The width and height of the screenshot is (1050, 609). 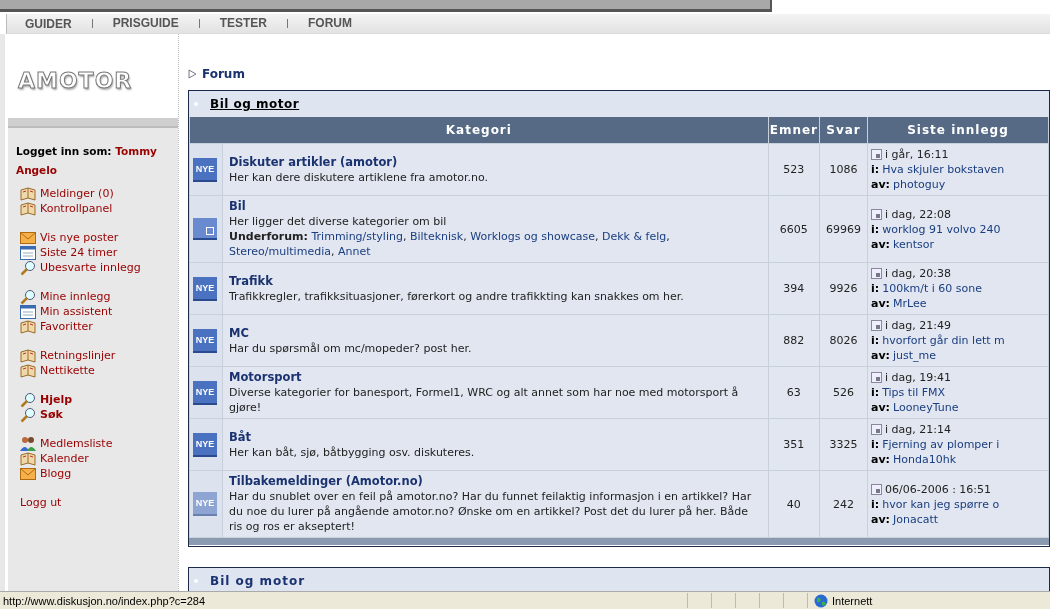 What do you see at coordinates (64, 458) in the screenshot?
I see `sidebar-link: Kalender` at bounding box center [64, 458].